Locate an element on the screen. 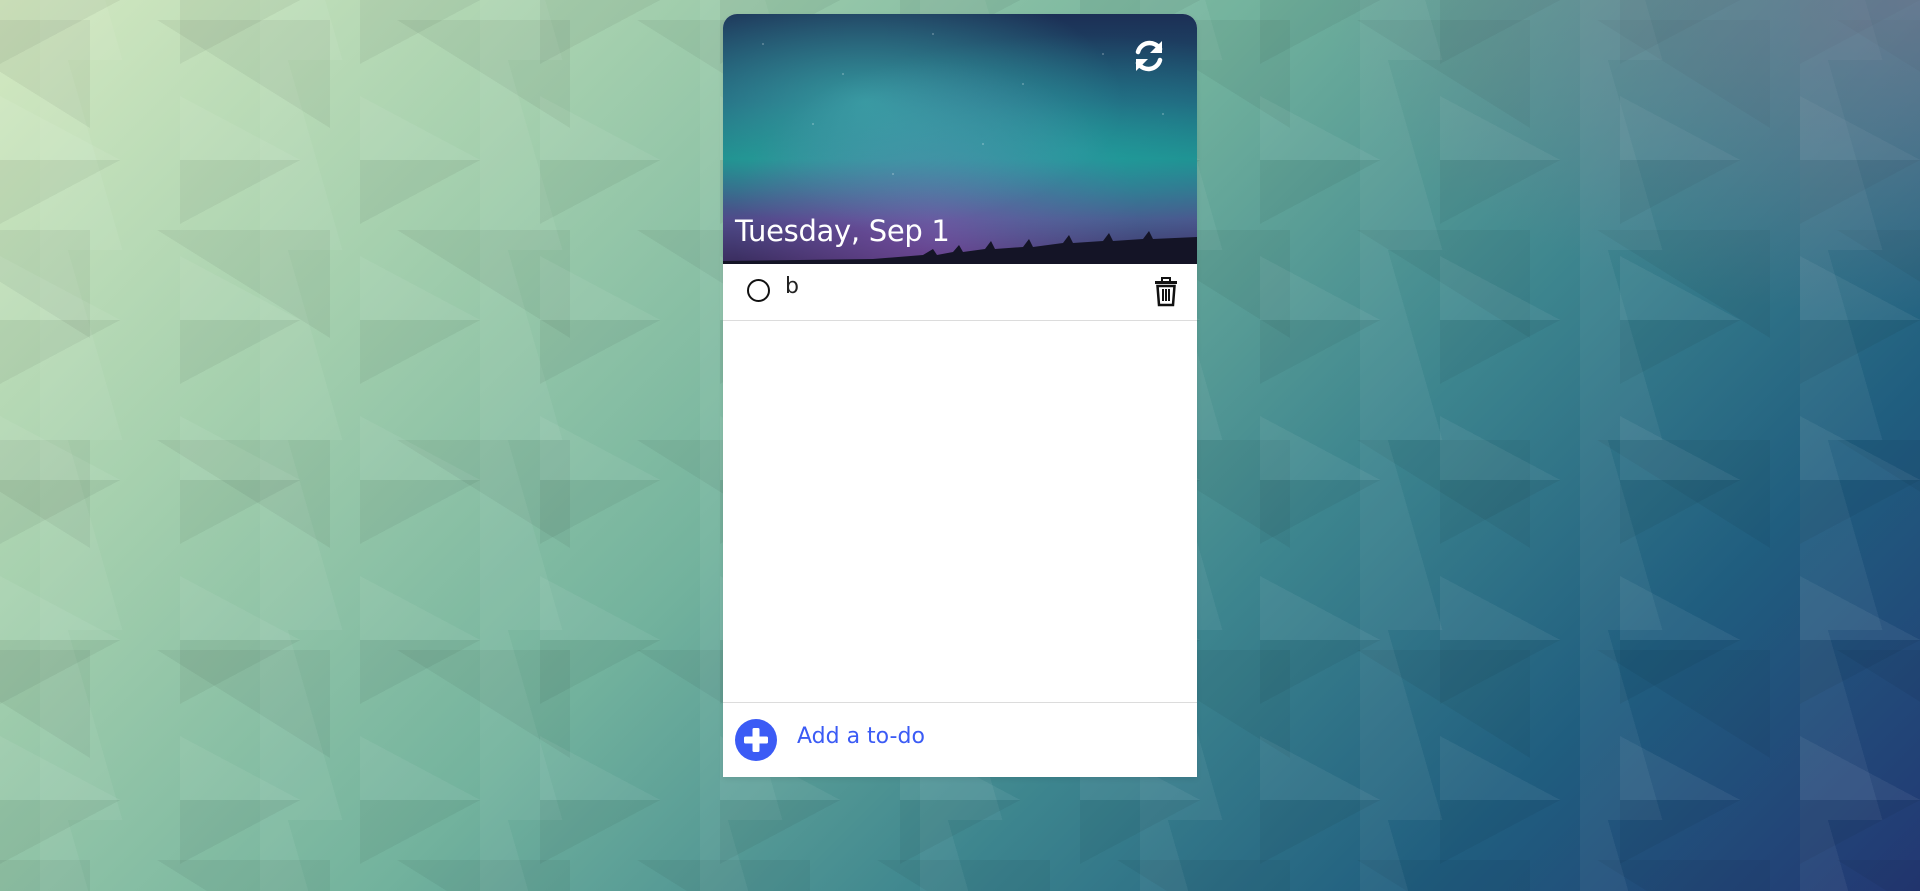  background-tint is located at coordinates (1620, 160).